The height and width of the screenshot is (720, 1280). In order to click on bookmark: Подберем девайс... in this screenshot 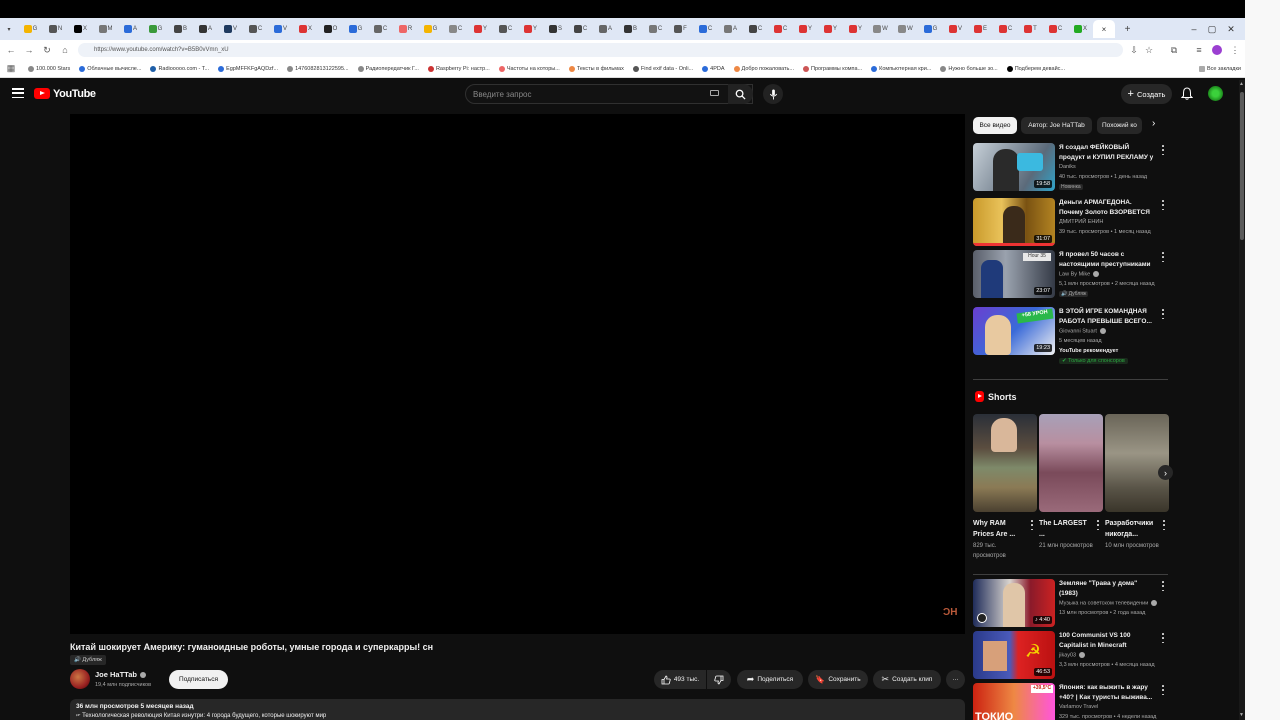, I will do `click(1035, 68)`.